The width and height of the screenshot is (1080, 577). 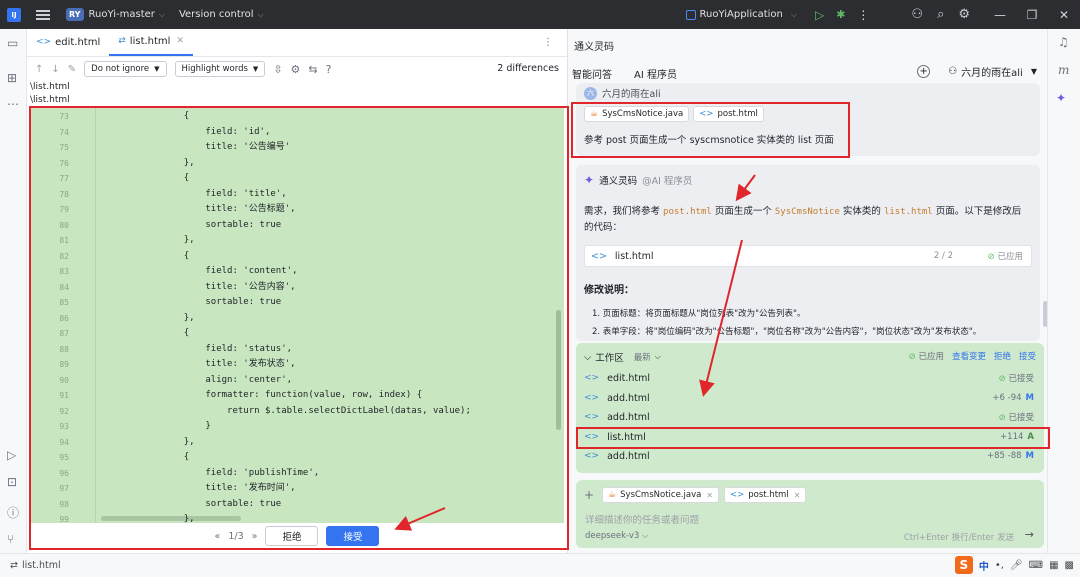 I want to click on avatar: 六, so click(x=590, y=93).